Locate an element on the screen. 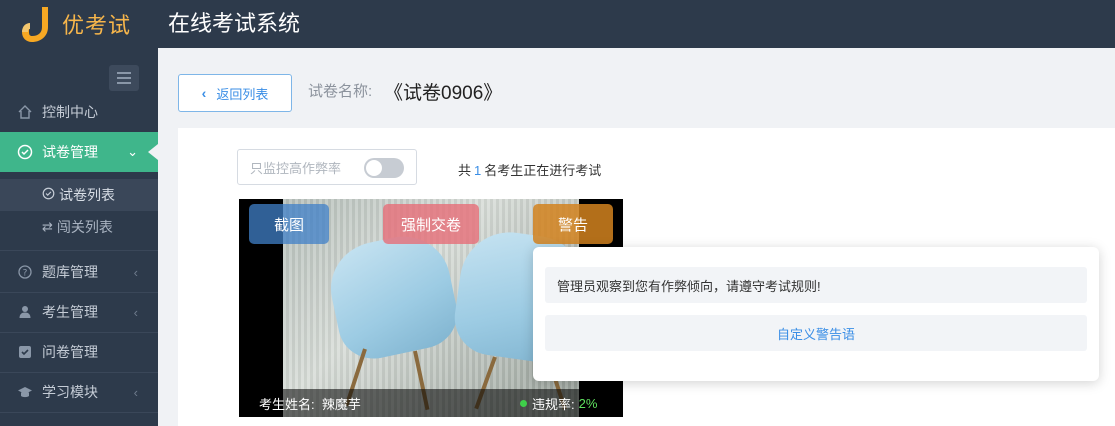 The image size is (1115, 426). status-dot-icon is located at coordinates (523, 403).